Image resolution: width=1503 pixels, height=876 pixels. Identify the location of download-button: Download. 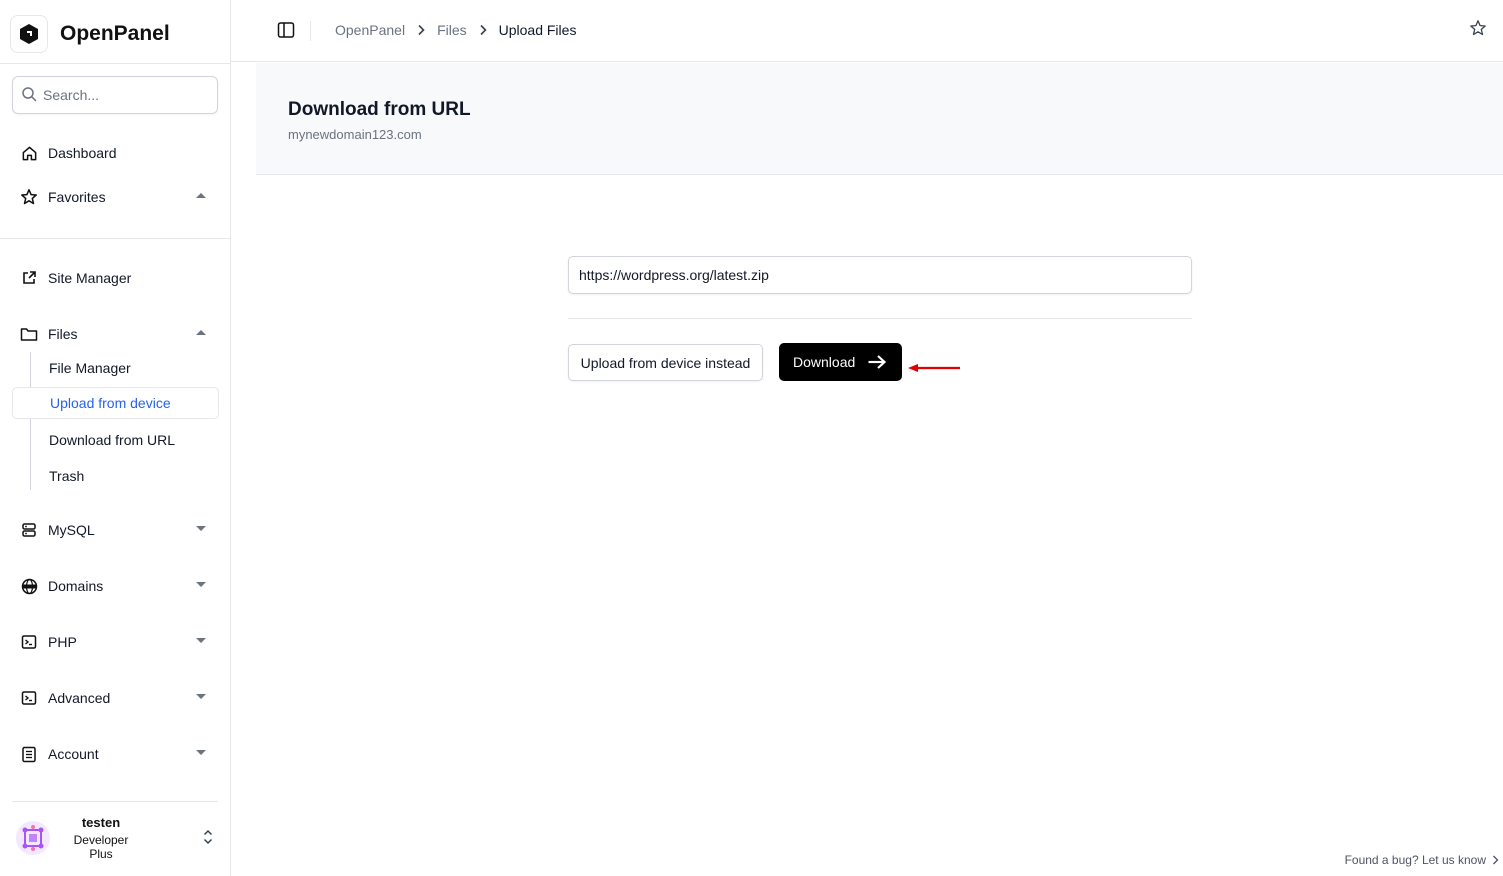
(840, 362).